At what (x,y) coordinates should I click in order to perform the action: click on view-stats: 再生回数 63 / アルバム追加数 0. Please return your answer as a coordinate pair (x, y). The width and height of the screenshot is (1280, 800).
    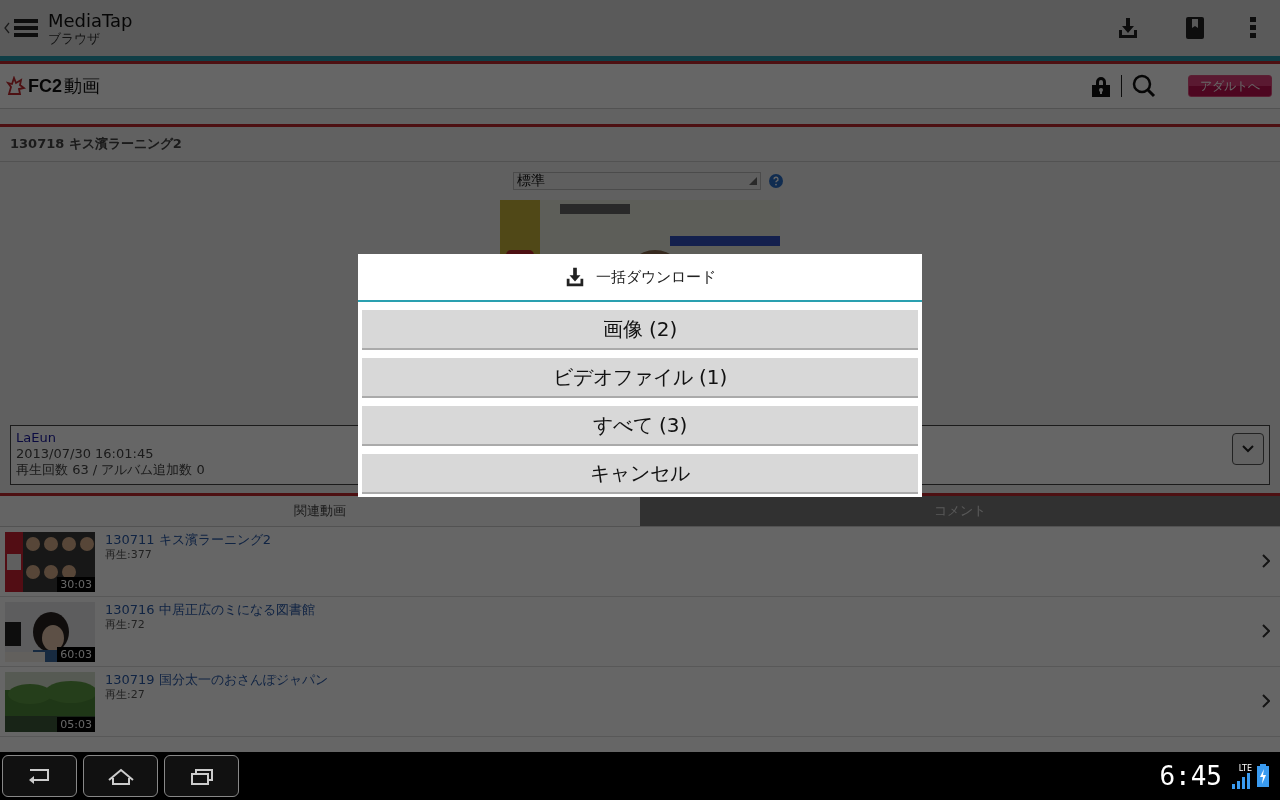
    Looking at the image, I should click on (110, 470).